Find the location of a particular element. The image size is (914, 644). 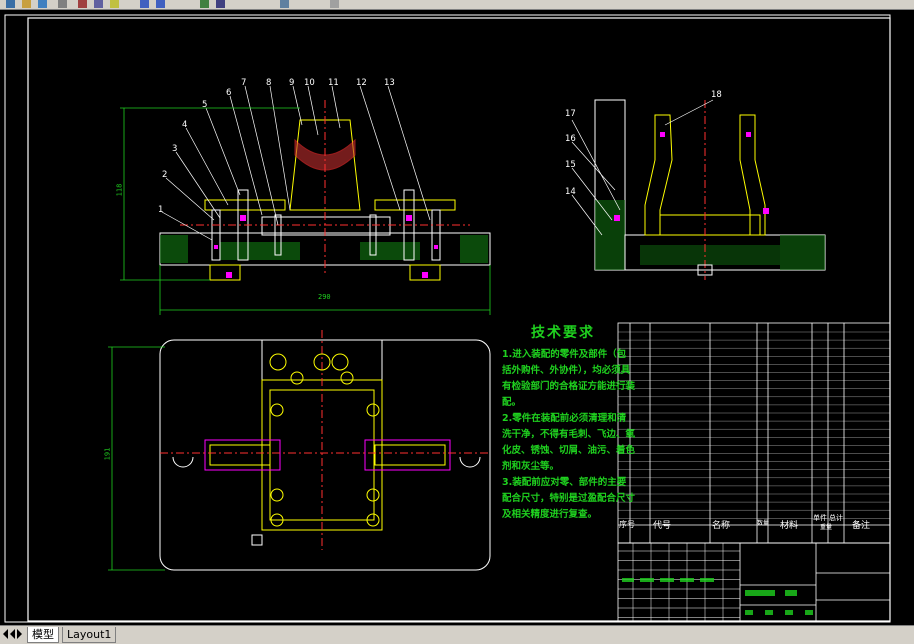

tab-model: 模型 is located at coordinates (43, 635).